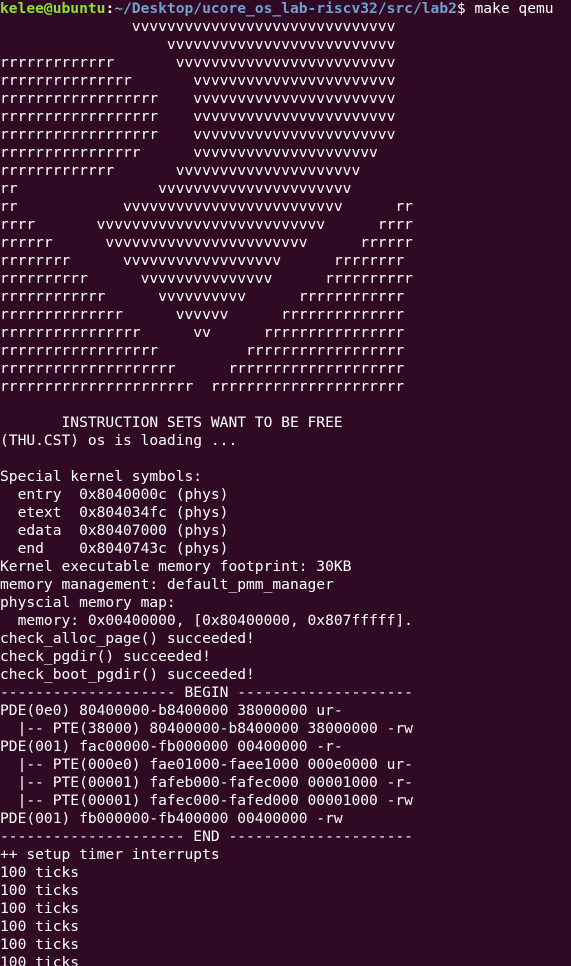 This screenshot has height=966, width=571. Describe the element at coordinates (114, 512) in the screenshot. I see `output-line: etext 0x804034fc (phys)` at that location.